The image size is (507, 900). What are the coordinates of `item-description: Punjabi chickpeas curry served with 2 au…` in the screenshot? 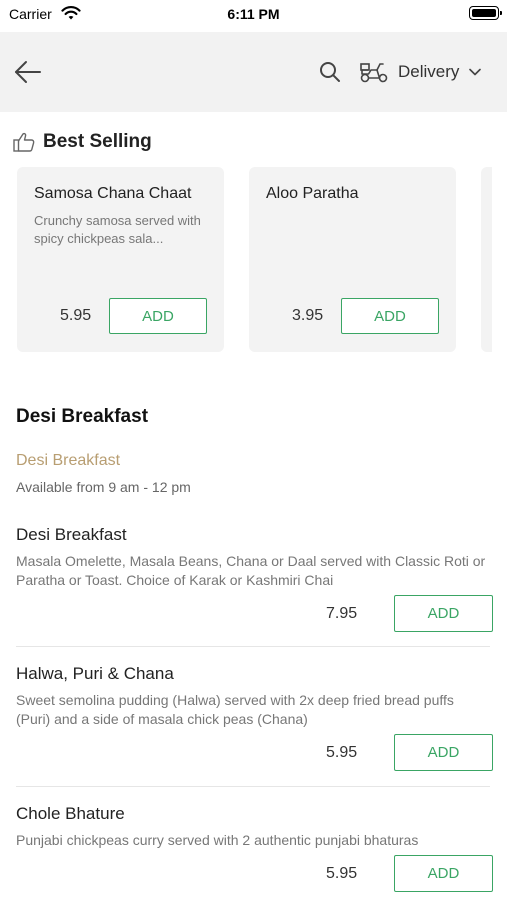 It's located at (217, 840).